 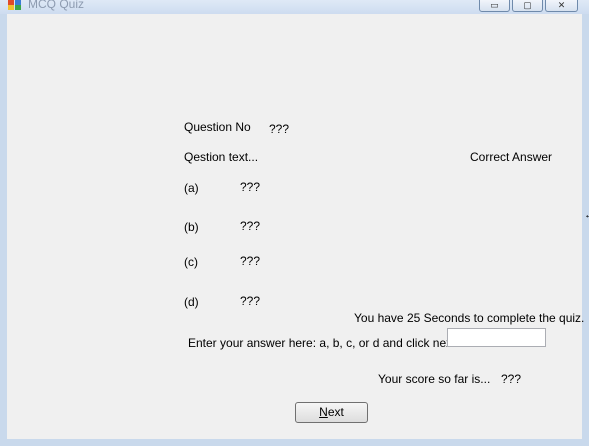 I want to click on resize-cursor-icon: ↔, so click(x=586, y=215).